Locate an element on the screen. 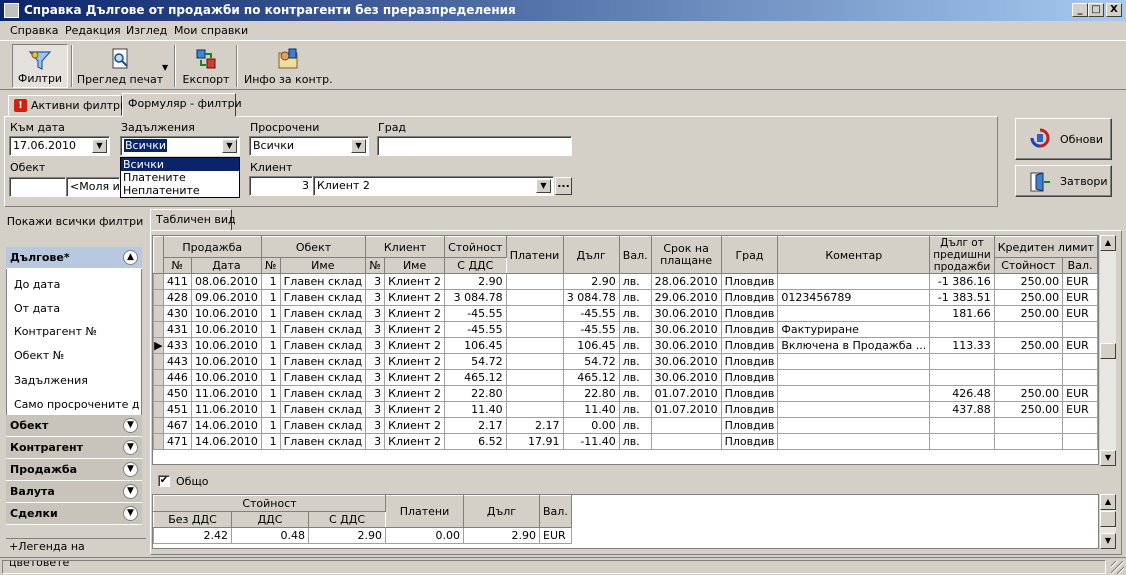  row-prev-debt: 426.48 is located at coordinates (962, 393).